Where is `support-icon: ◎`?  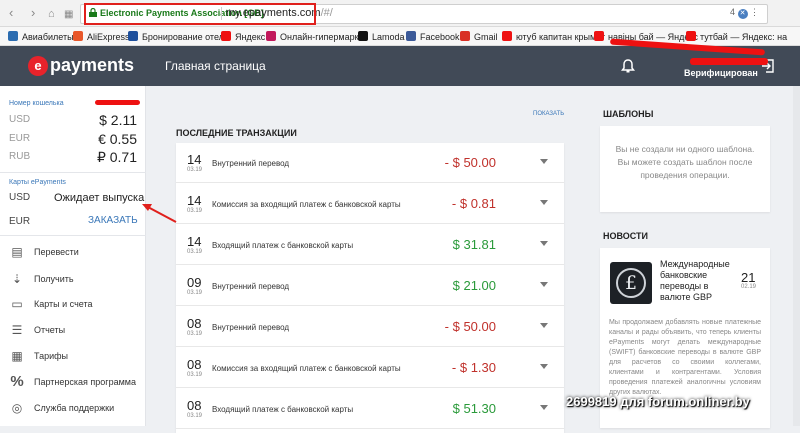
support-icon: ◎ is located at coordinates (17, 408).